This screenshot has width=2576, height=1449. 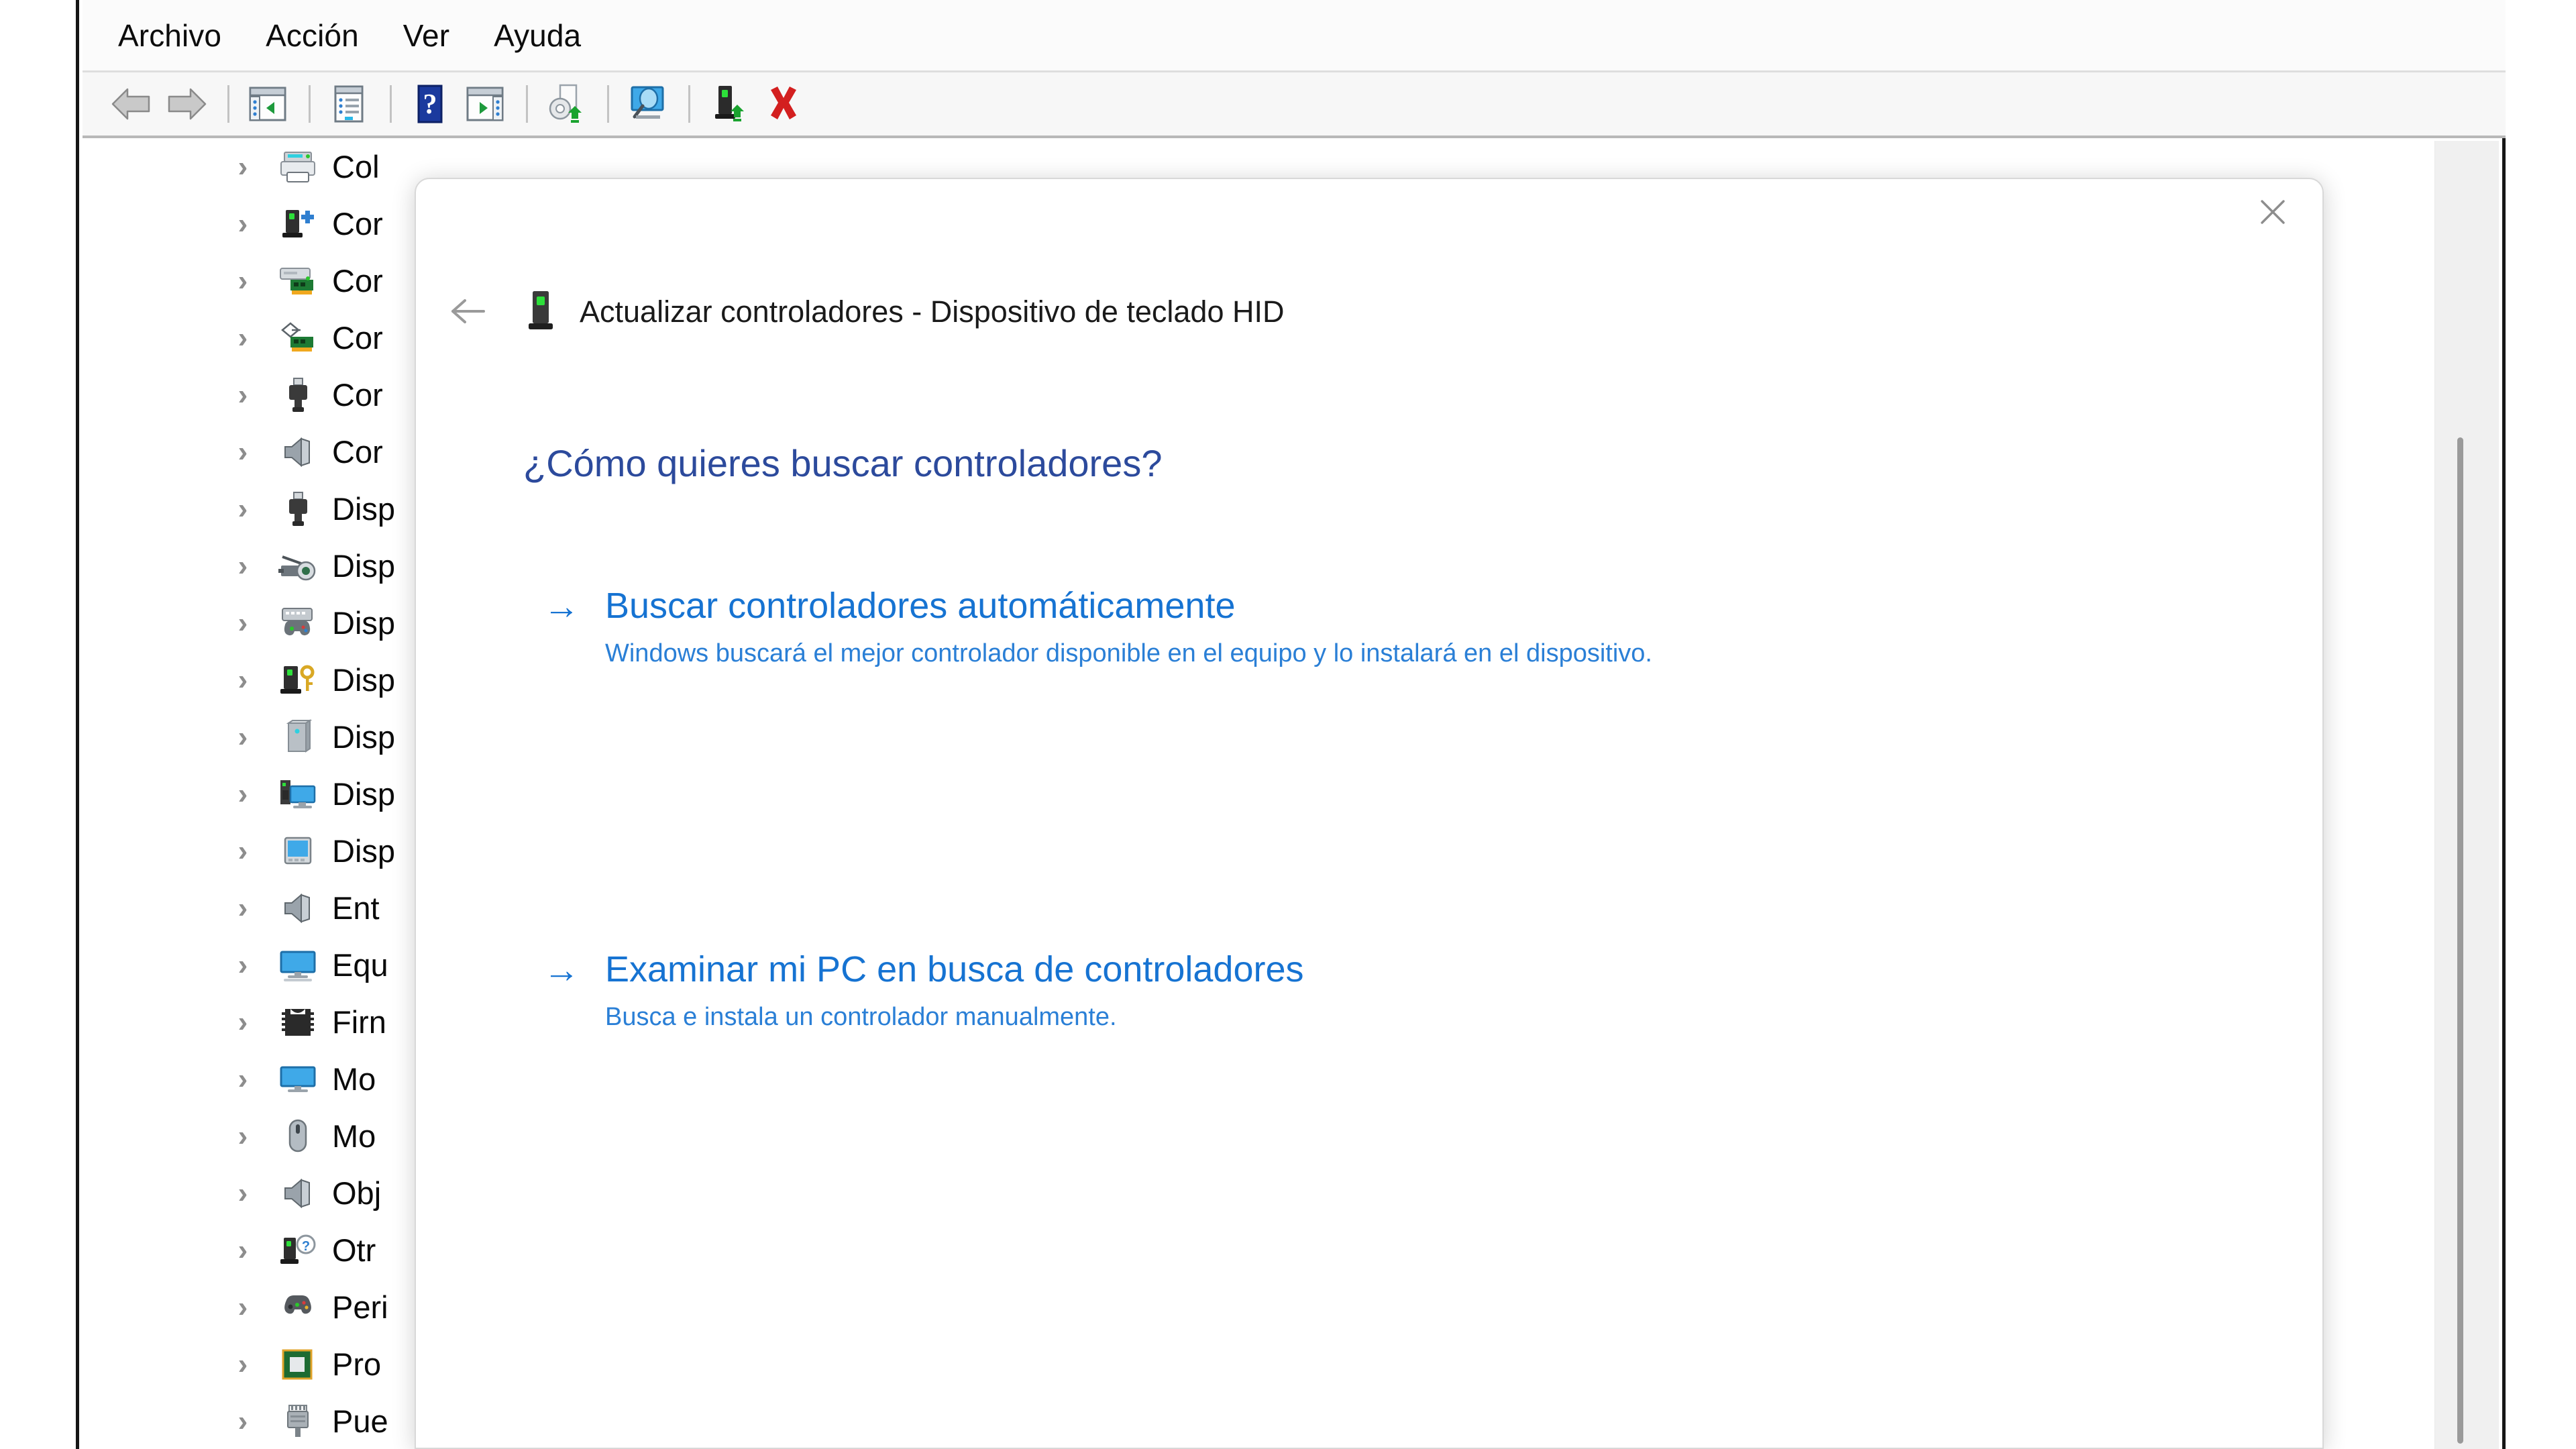 I want to click on gamepad-icon, so click(x=298, y=1307).